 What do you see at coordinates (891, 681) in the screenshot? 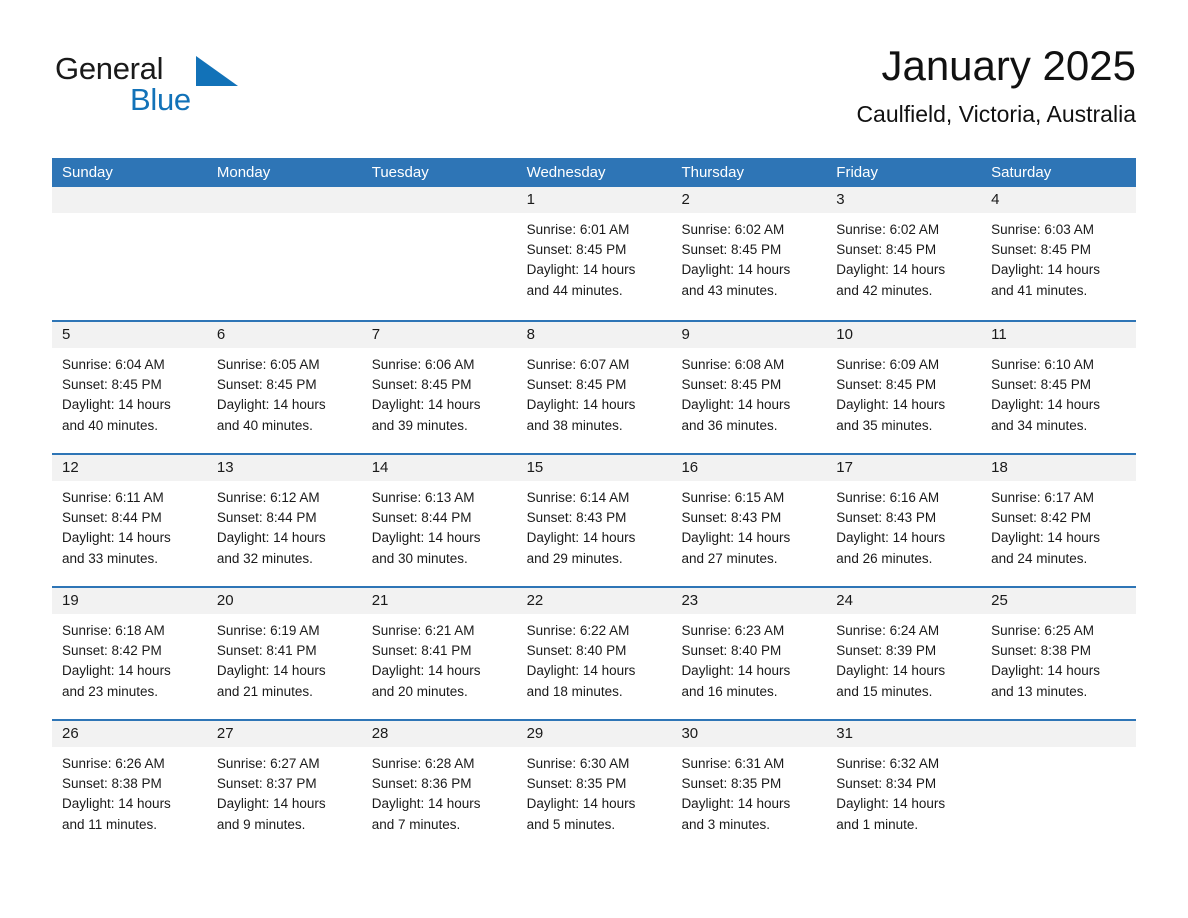
I see `daylight-text: Daylight: 14 hours and 15 minutes.` at bounding box center [891, 681].